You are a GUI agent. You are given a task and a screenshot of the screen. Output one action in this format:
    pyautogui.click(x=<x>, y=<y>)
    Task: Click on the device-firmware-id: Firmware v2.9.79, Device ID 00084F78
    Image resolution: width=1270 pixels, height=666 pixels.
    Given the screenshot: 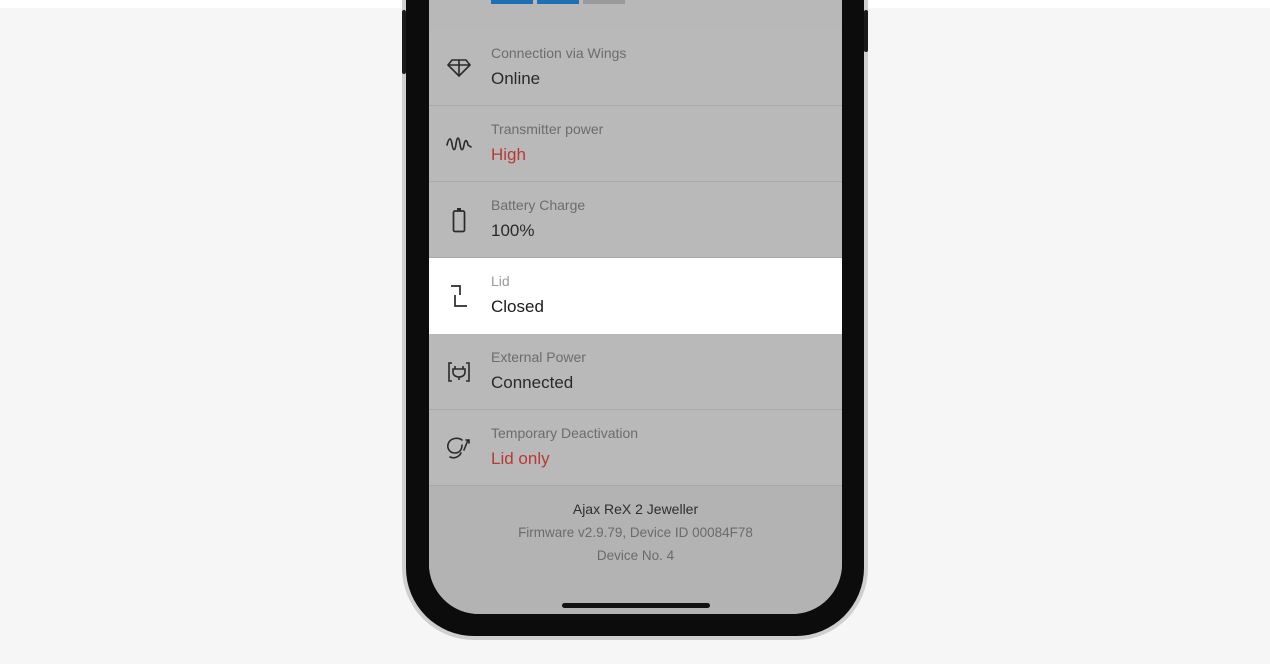 What is the action you would take?
    pyautogui.click(x=635, y=532)
    